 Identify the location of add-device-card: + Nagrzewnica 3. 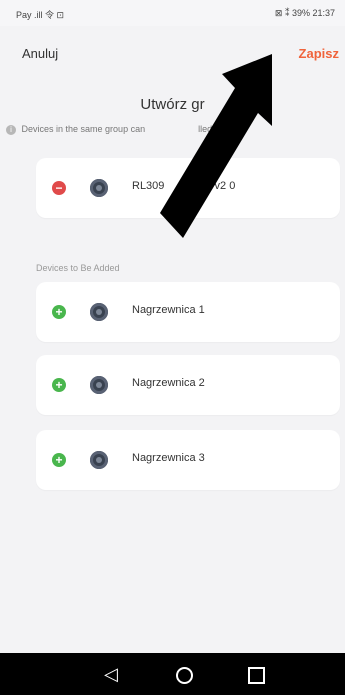
(188, 460).